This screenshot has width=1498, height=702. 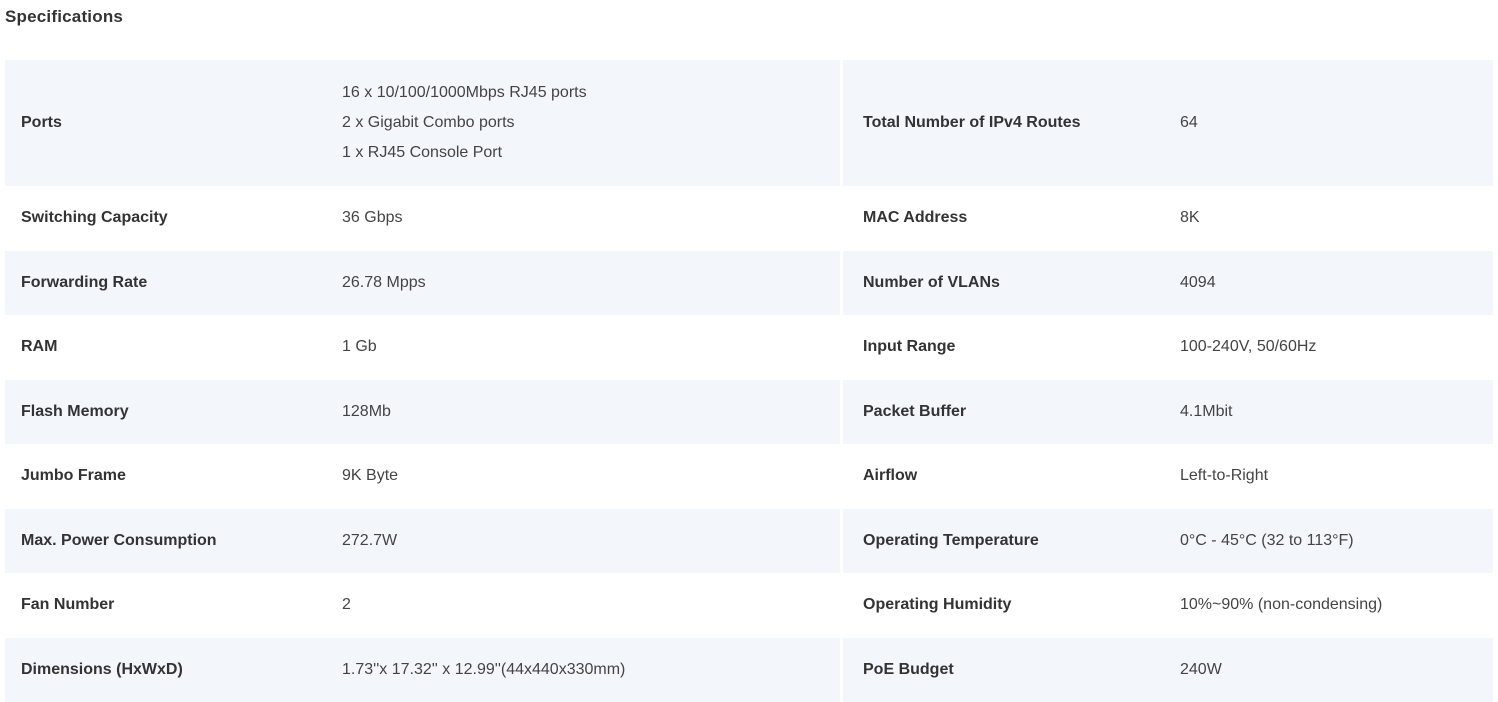 I want to click on spec-label: Packet Buffer, so click(x=1011, y=412).